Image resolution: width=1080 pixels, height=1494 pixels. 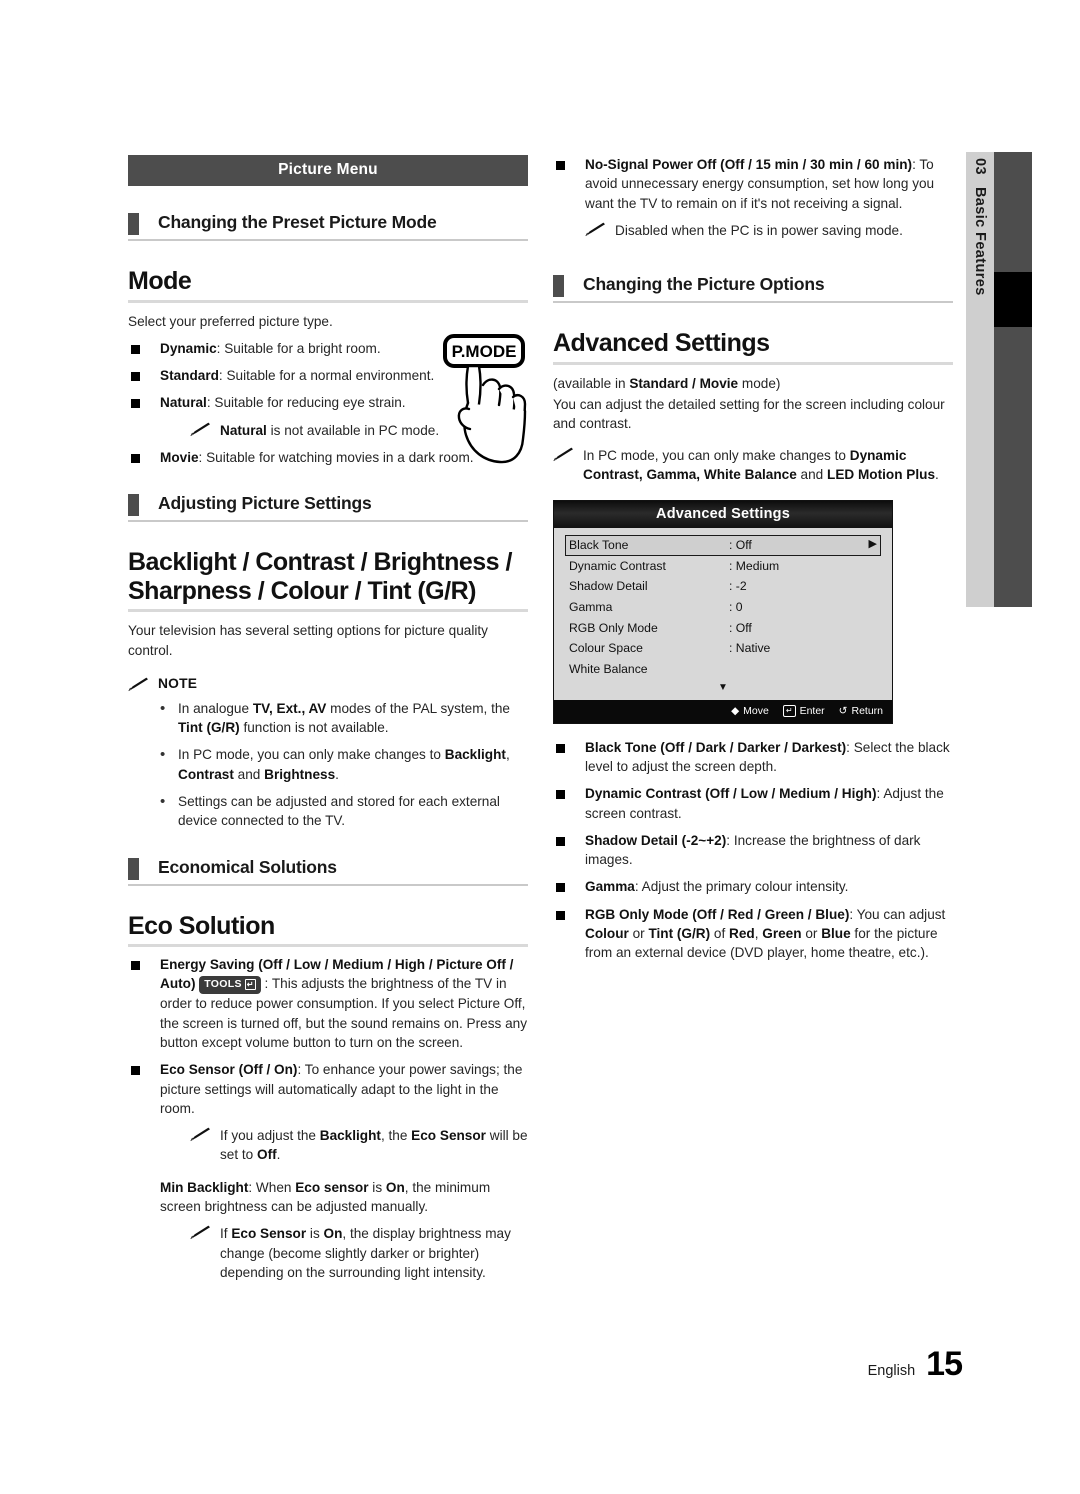 What do you see at coordinates (980, 166) in the screenshot?
I see `chapter-number: 03` at bounding box center [980, 166].